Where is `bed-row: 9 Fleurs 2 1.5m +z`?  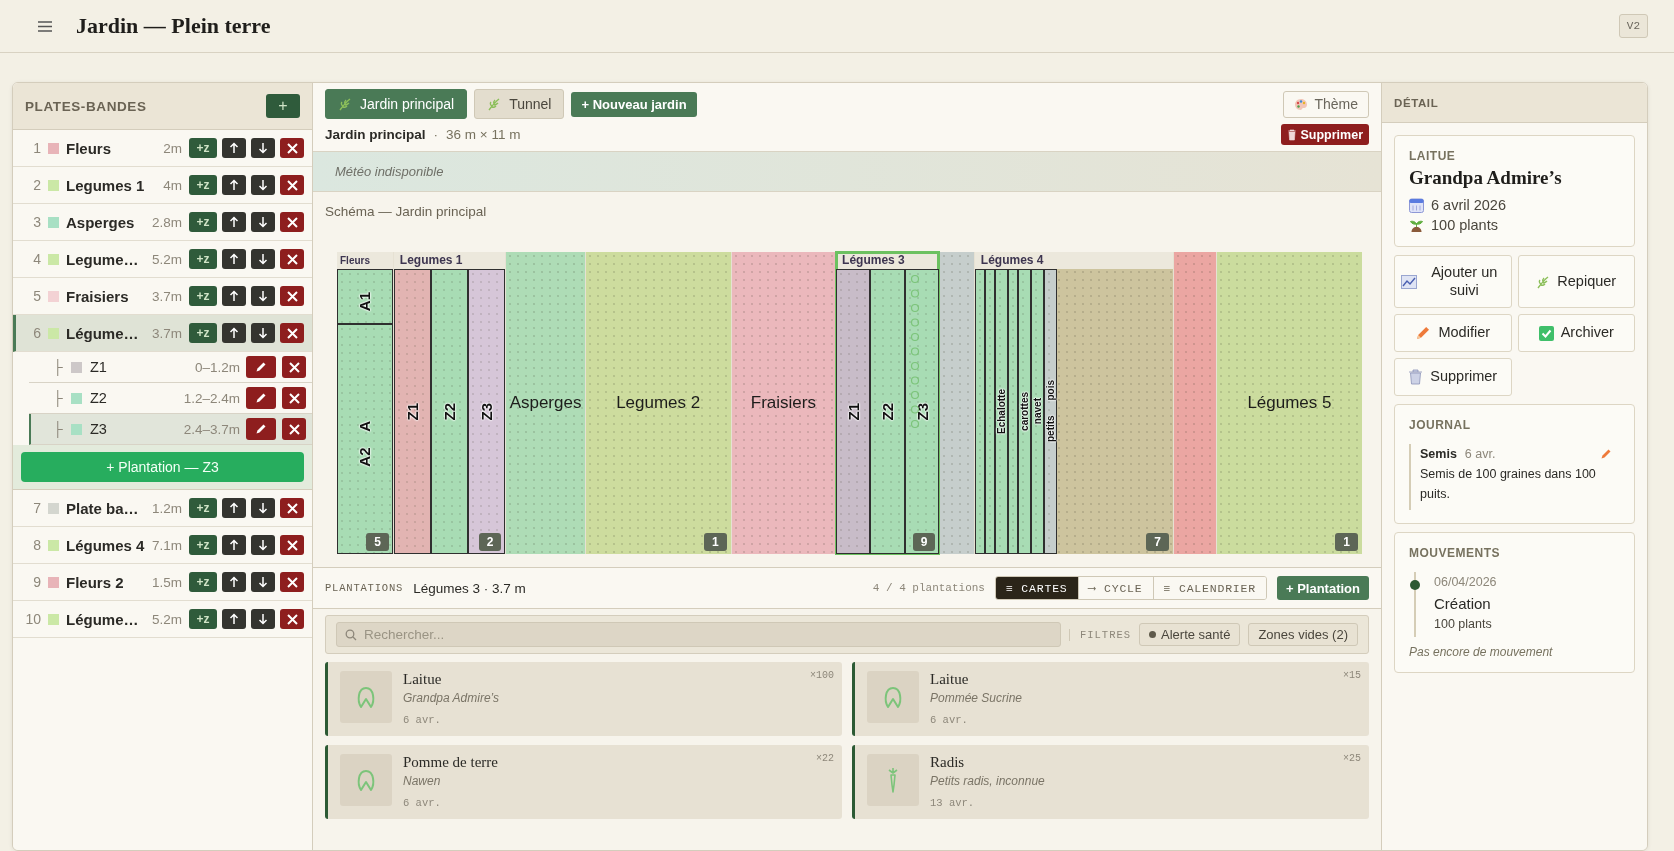
bed-row: 9 Fleurs 2 1.5m +z is located at coordinates (162, 582).